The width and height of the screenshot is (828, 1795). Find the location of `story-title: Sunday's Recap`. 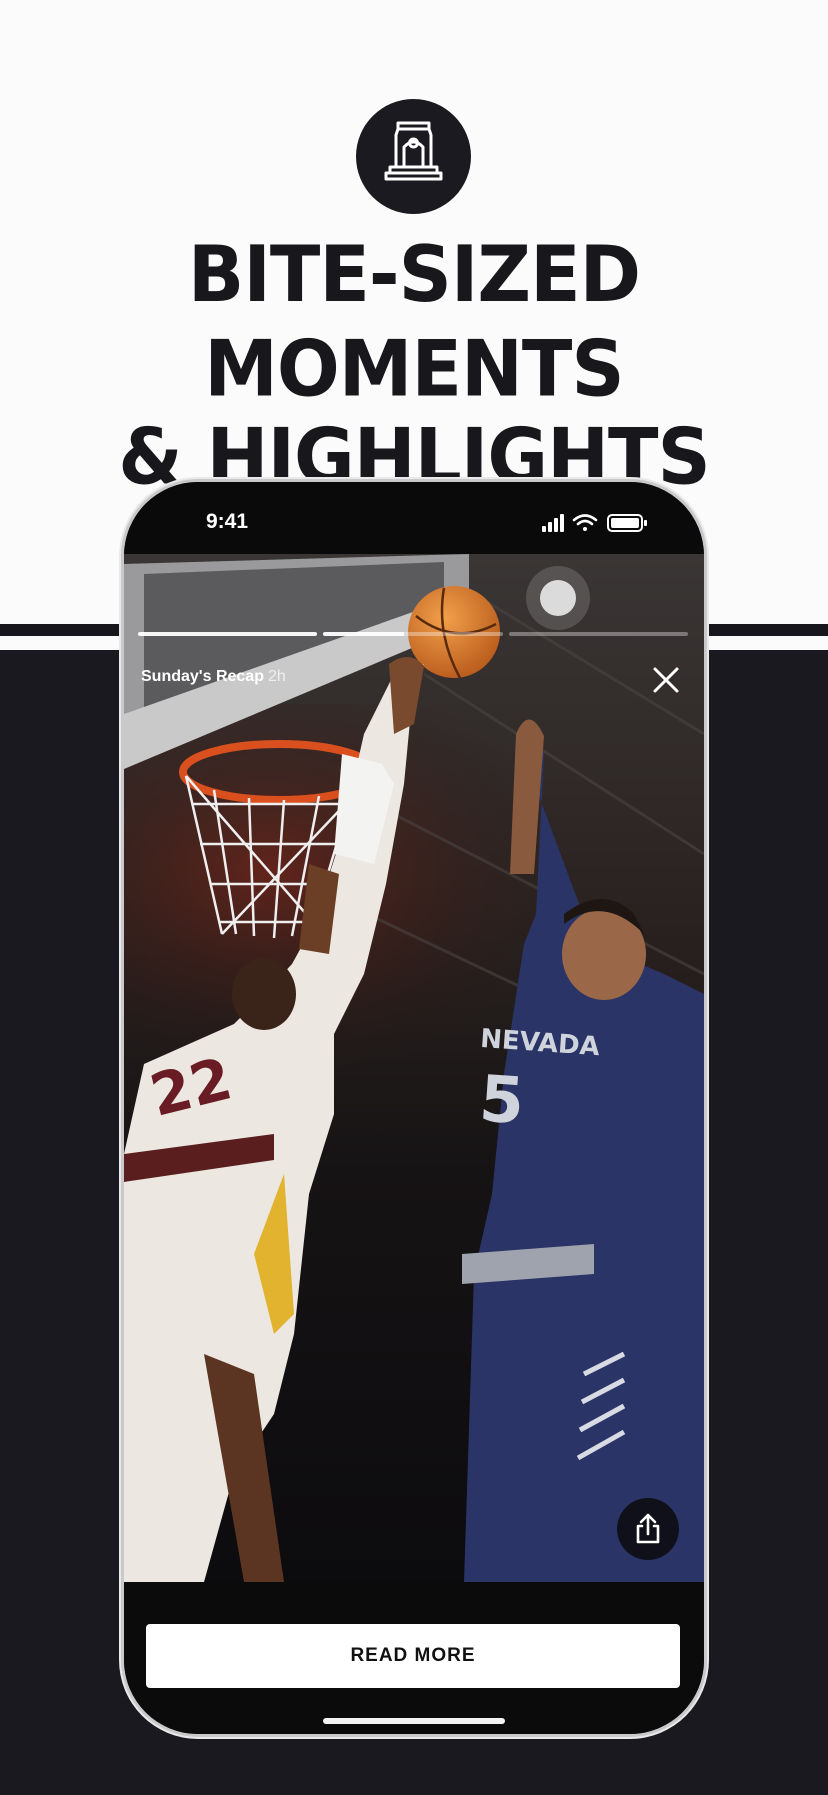

story-title: Sunday's Recap is located at coordinates (202, 676).